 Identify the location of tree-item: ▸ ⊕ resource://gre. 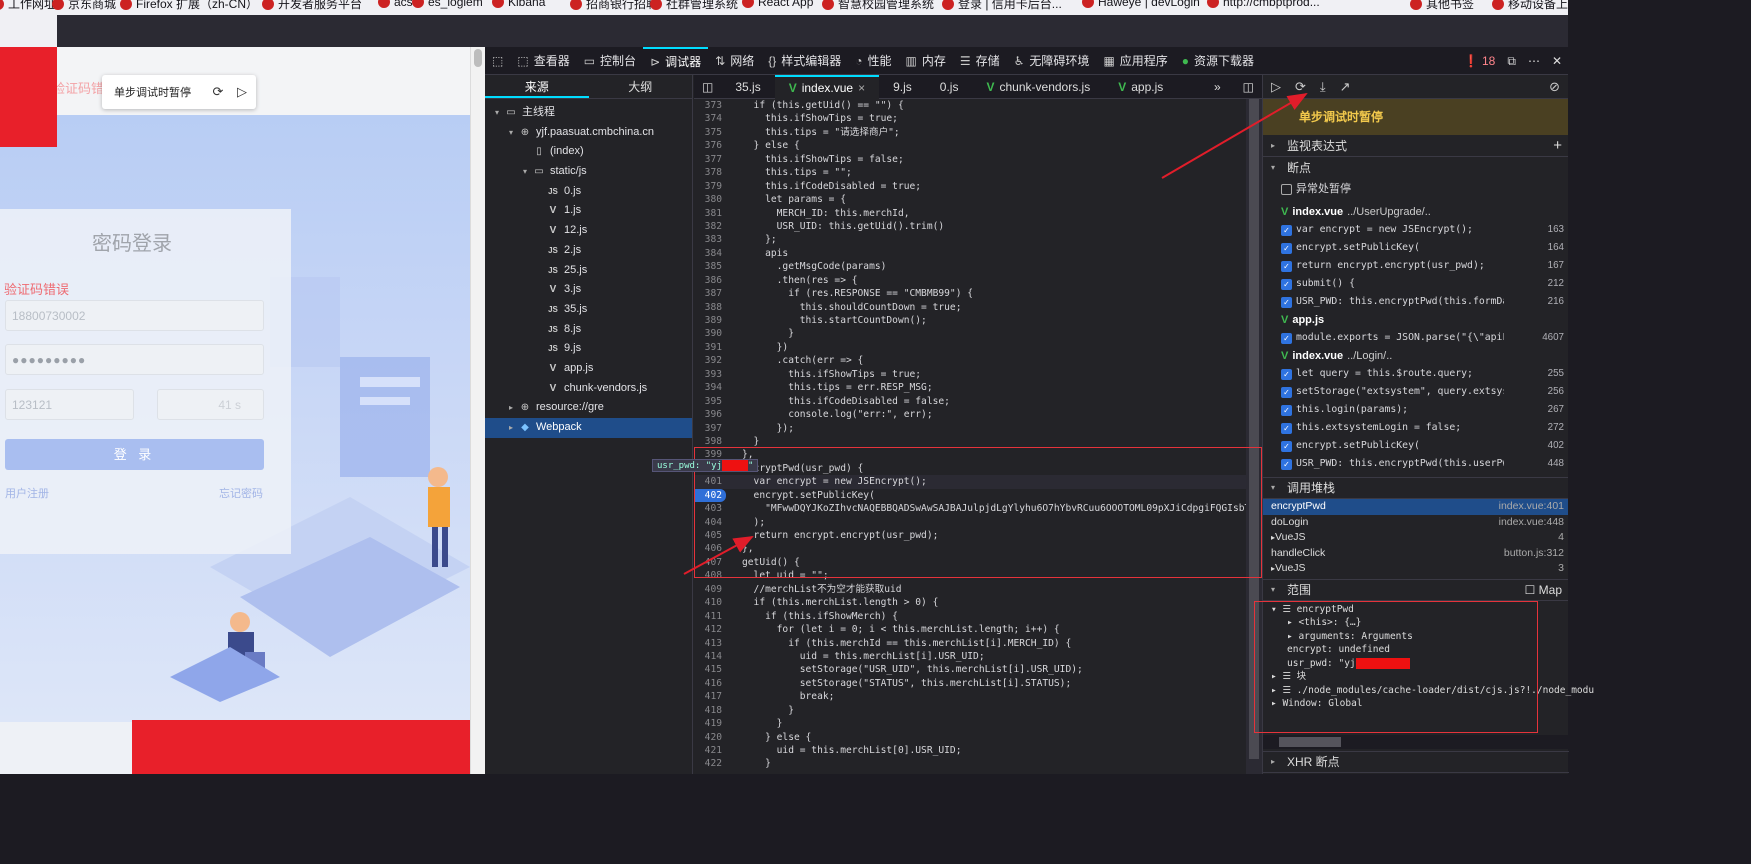
(588, 408).